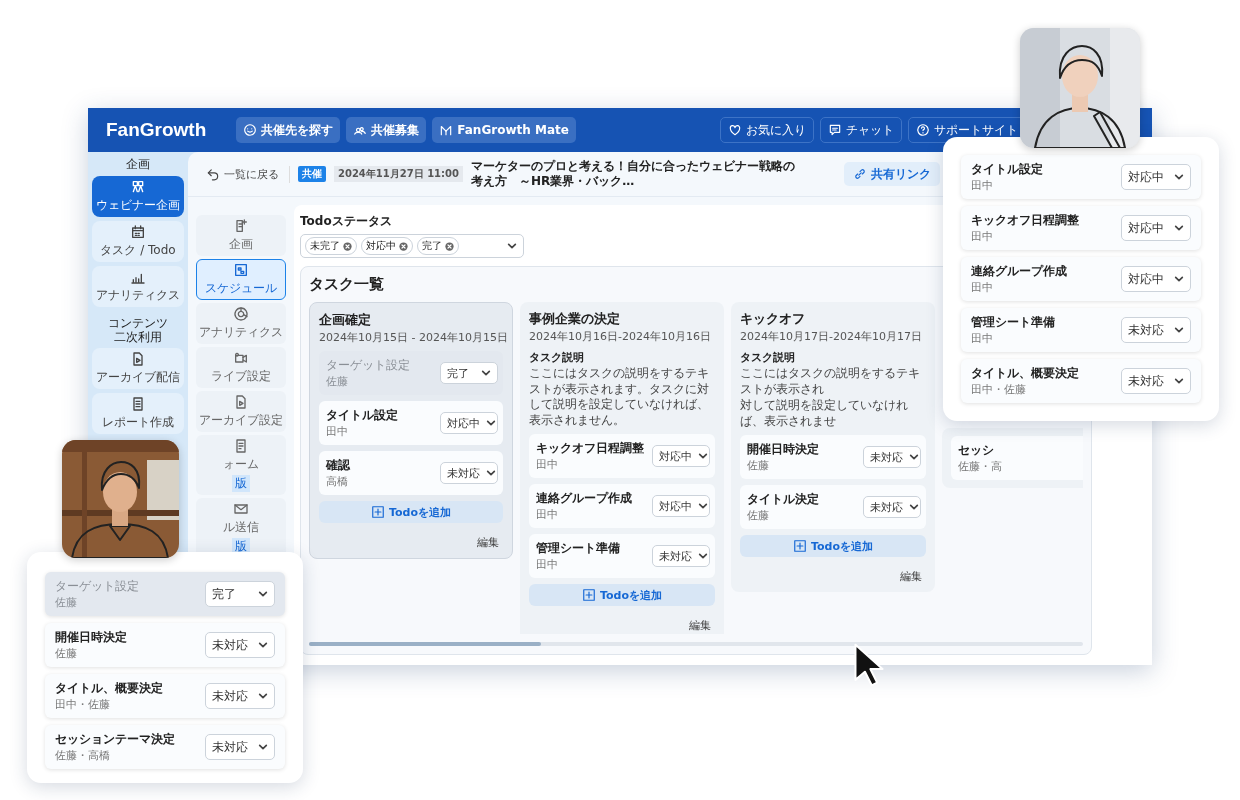 This screenshot has width=1240, height=800. What do you see at coordinates (138, 231) in the screenshot?
I see `calendar-icon` at bounding box center [138, 231].